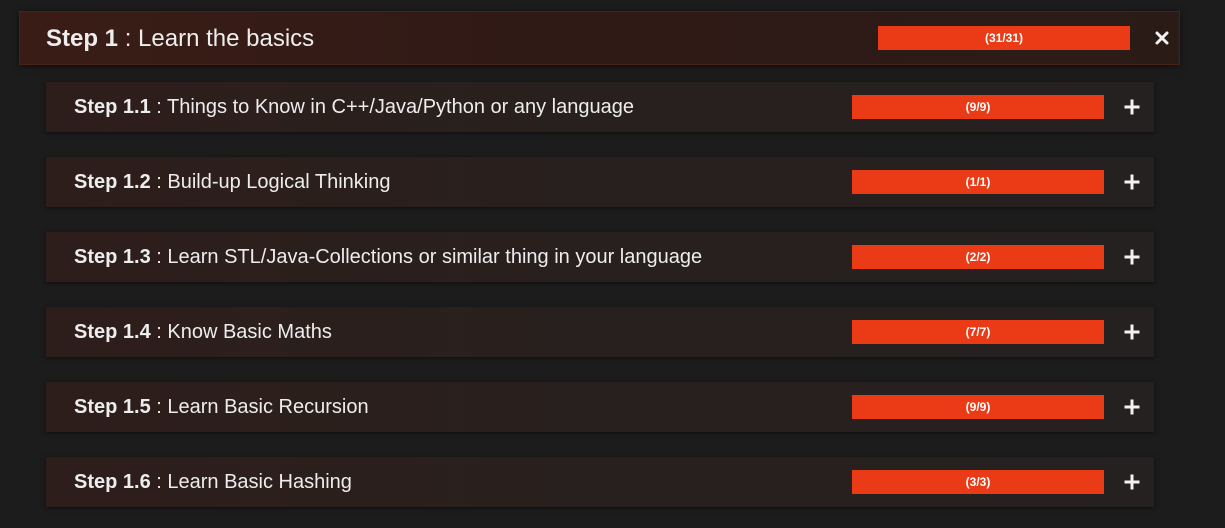  What do you see at coordinates (600, 407) in the screenshot?
I see `step-row: Step 1.5 : Learn Basic Recursion (9/9)` at bounding box center [600, 407].